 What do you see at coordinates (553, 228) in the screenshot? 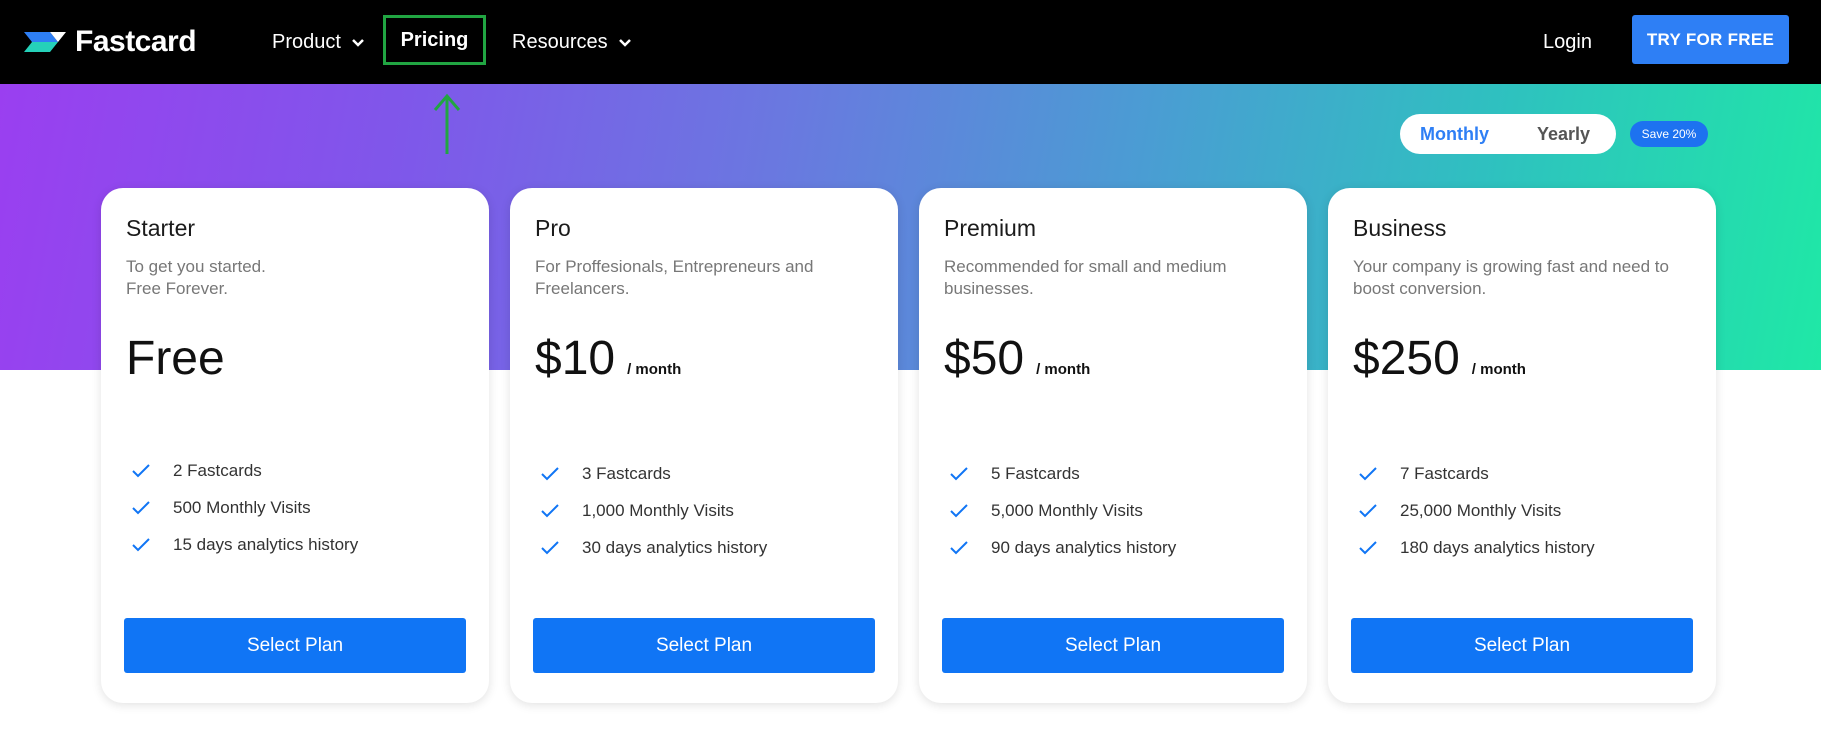
I see `plan-name: Pro` at bounding box center [553, 228].